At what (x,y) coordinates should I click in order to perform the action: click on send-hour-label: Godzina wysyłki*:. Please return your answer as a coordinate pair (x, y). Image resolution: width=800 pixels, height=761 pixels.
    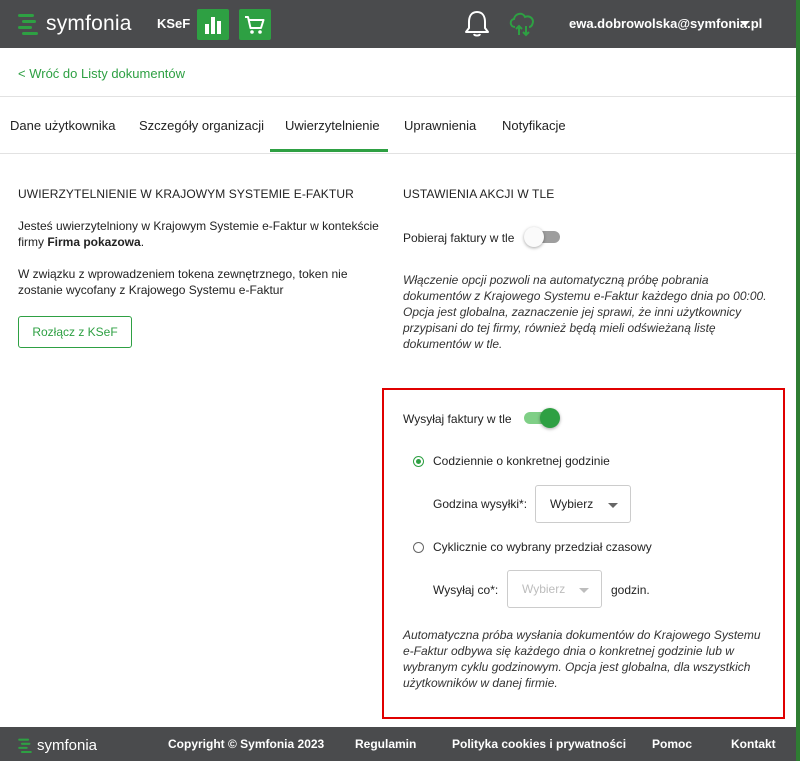
    Looking at the image, I should click on (480, 504).